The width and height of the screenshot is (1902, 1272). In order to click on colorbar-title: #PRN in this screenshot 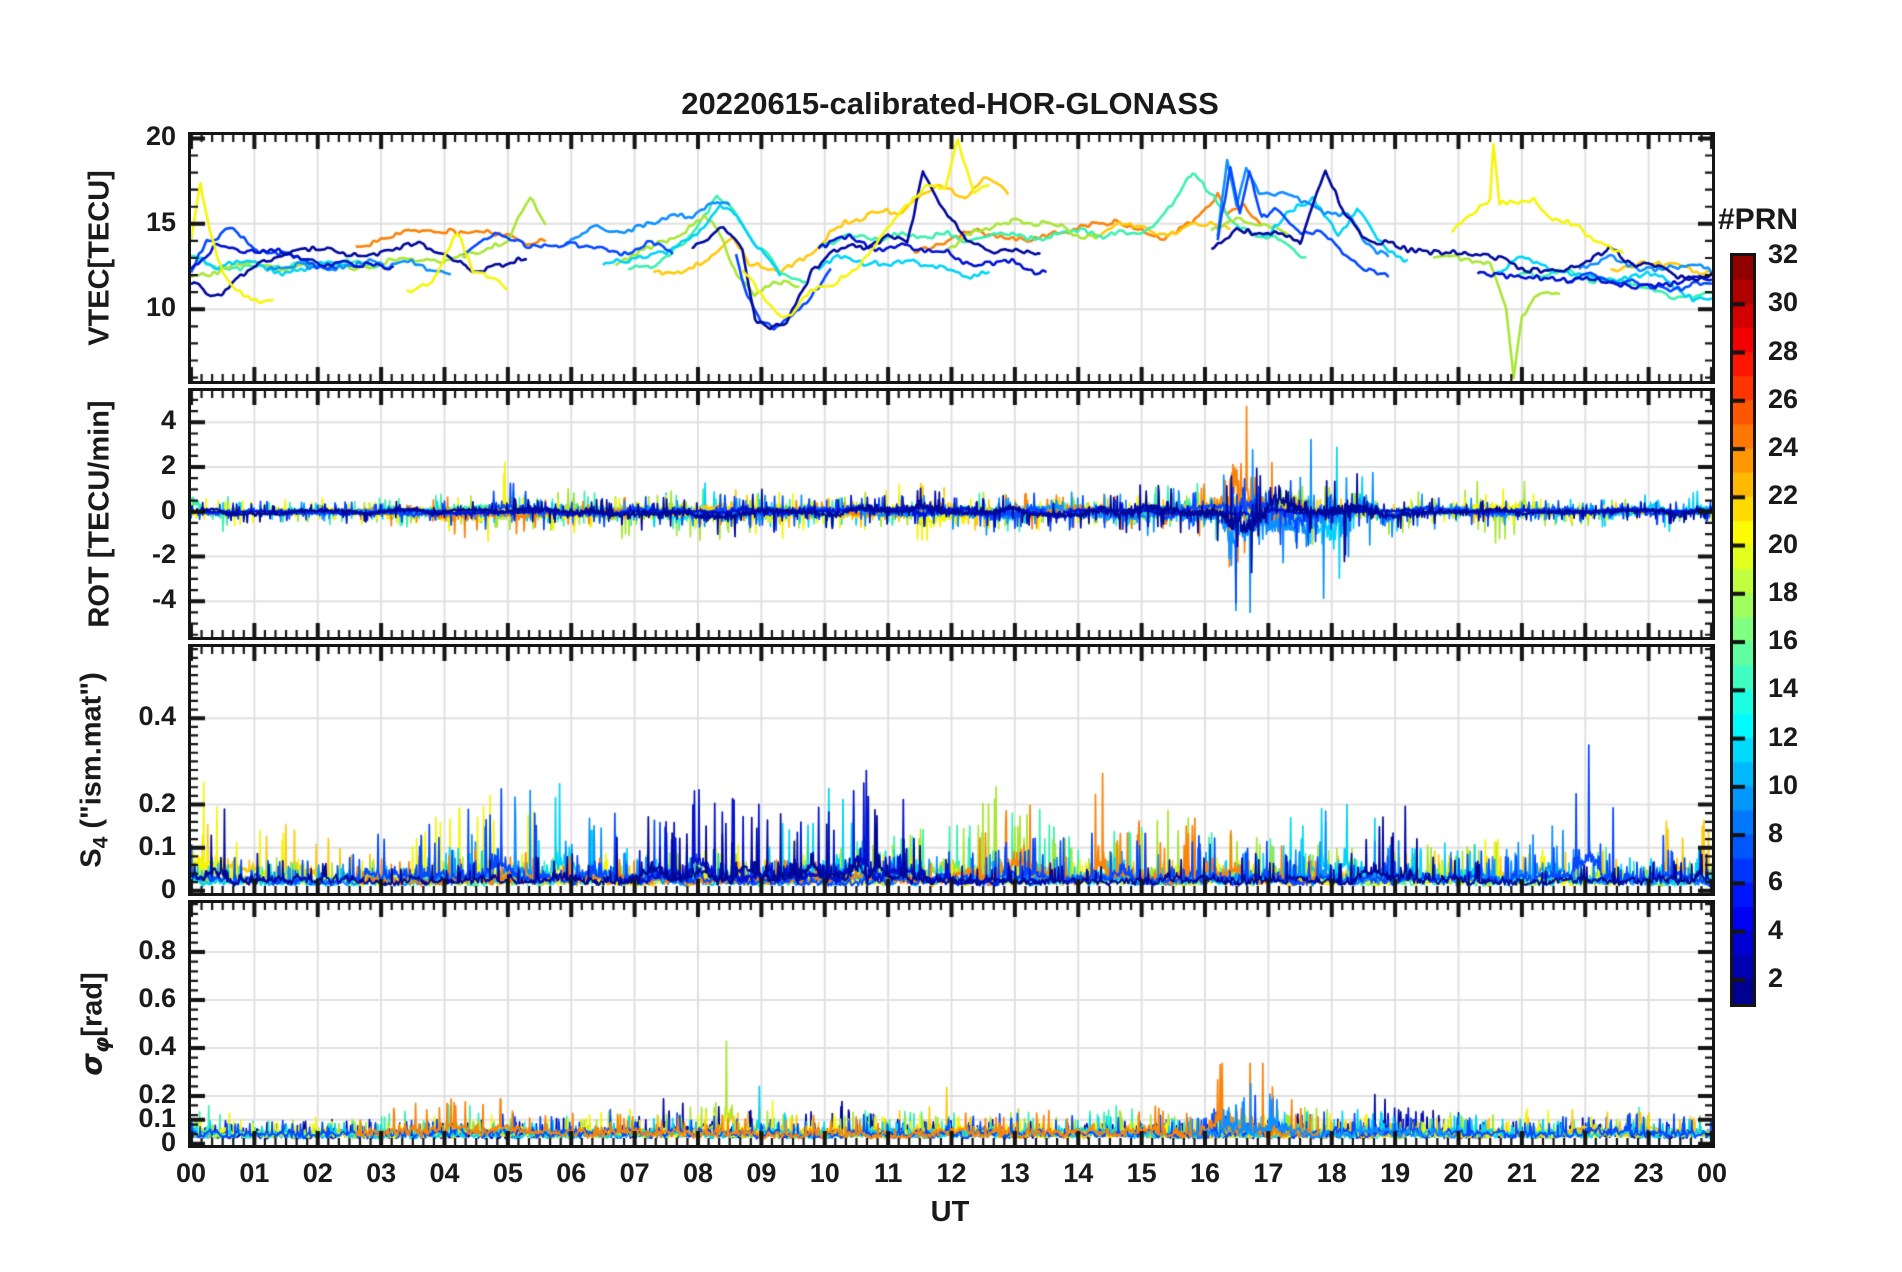, I will do `click(1758, 219)`.